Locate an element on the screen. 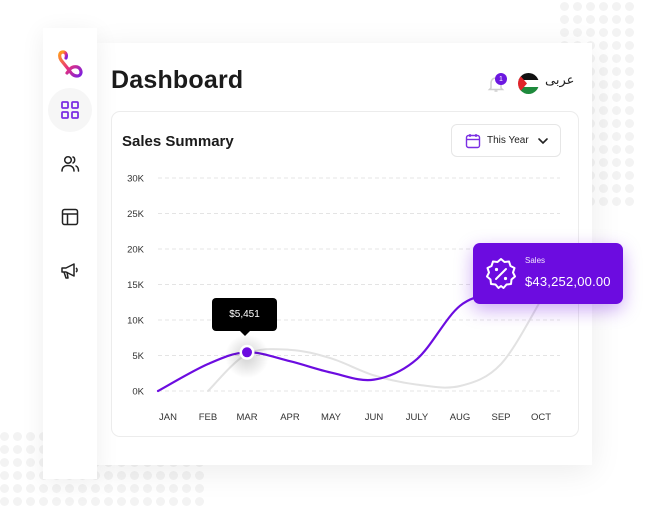 The width and height of the screenshot is (646, 521). x-tick-label: APR is located at coordinates (290, 417).